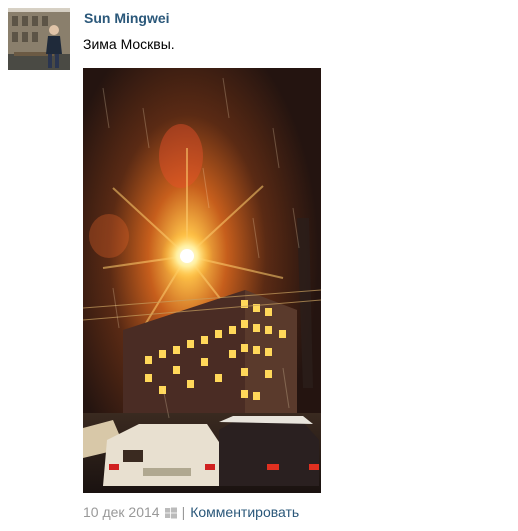  Describe the element at coordinates (121, 512) in the screenshot. I see `post-date: 10 дек 2014` at that location.